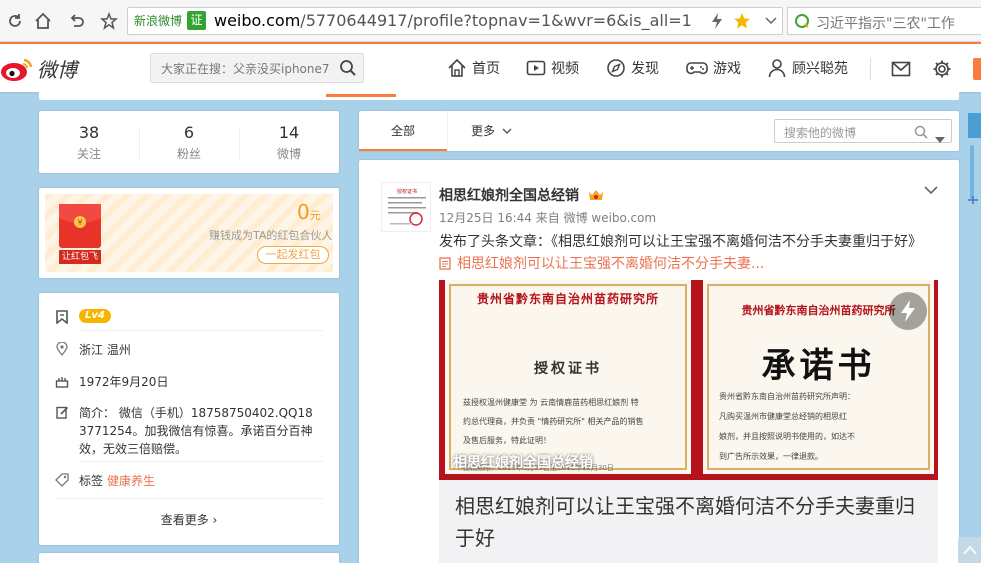 This screenshot has width=981, height=563. I want to click on side-panel-scroll, so click(972, 173).